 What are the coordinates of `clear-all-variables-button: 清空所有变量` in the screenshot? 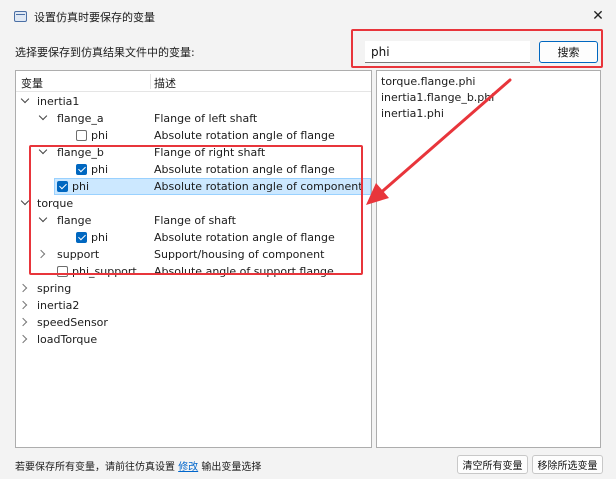 It's located at (492, 464).